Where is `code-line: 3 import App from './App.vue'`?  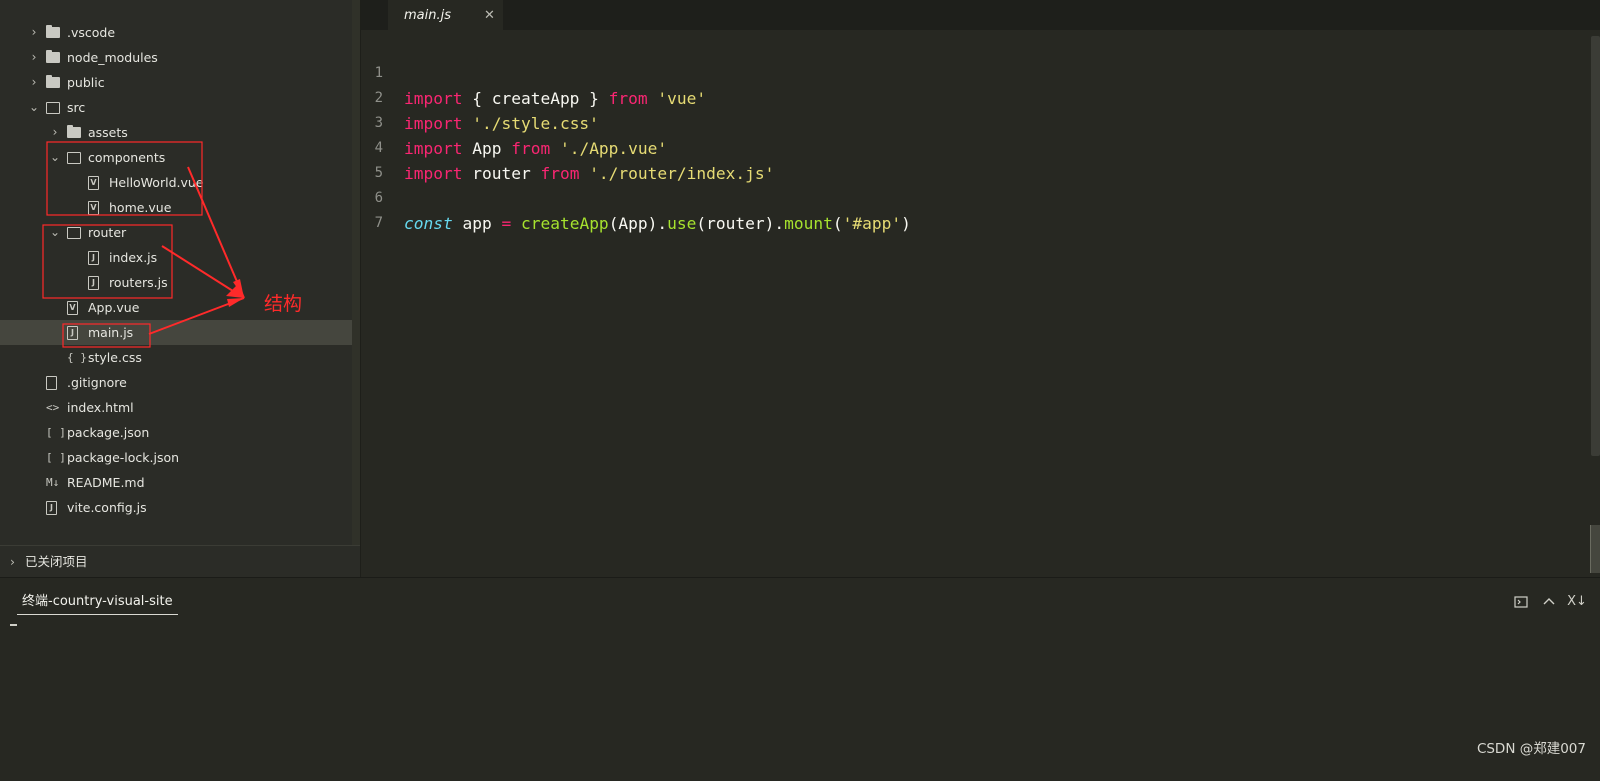
code-line: 3 import App from './App.vue' is located at coordinates (514, 122).